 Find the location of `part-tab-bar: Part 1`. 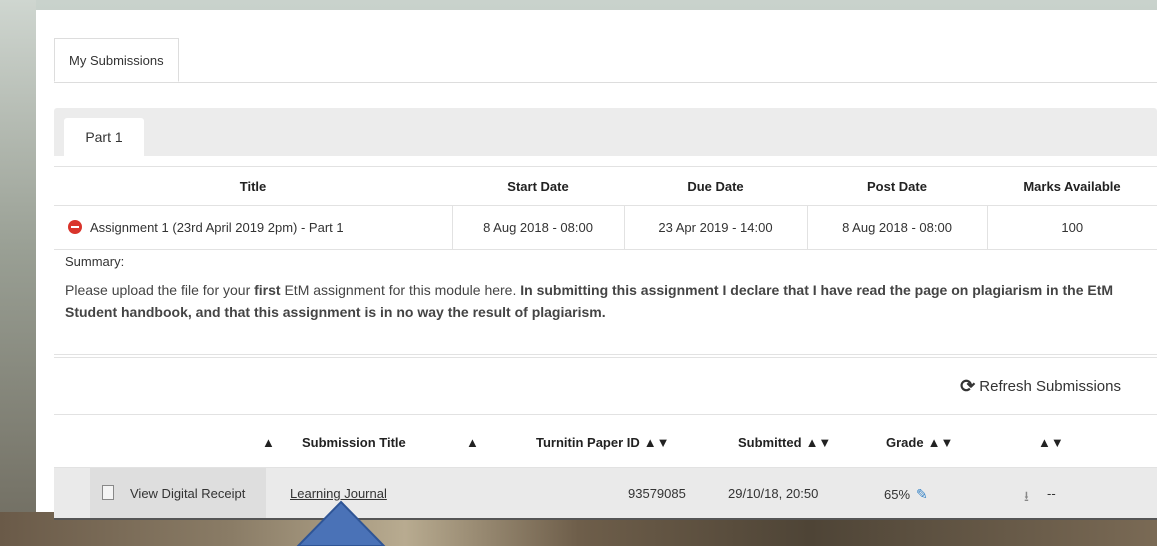

part-tab-bar: Part 1 is located at coordinates (605, 132).